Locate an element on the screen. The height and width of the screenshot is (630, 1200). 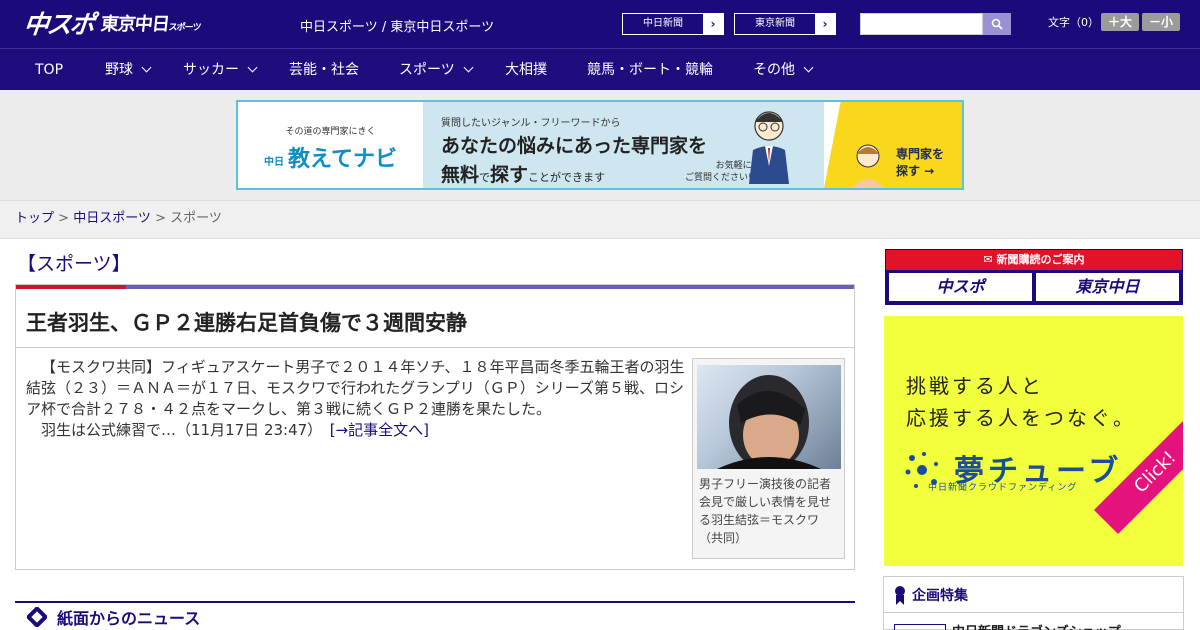
main-nav: TOP 野球 サッカー 芸能・社会 スポーツ 大相撲 競馬・ボート・競輪 その他 is located at coordinates (600, 69).